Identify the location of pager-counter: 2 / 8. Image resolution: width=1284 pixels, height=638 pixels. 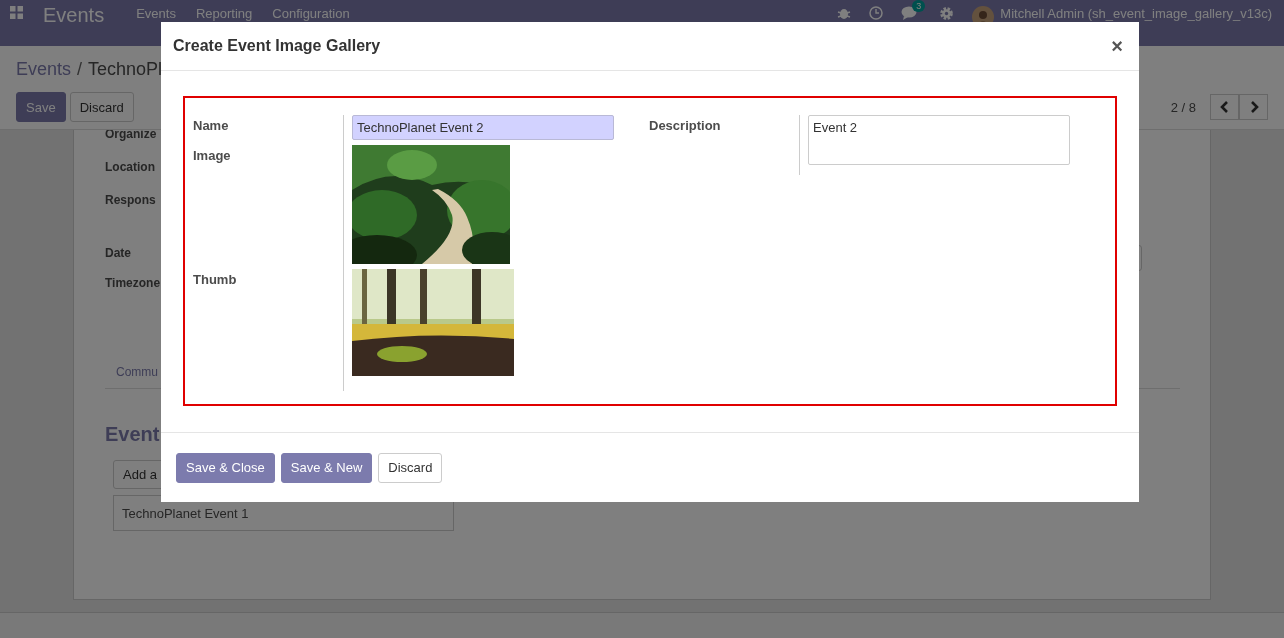
(1183, 107).